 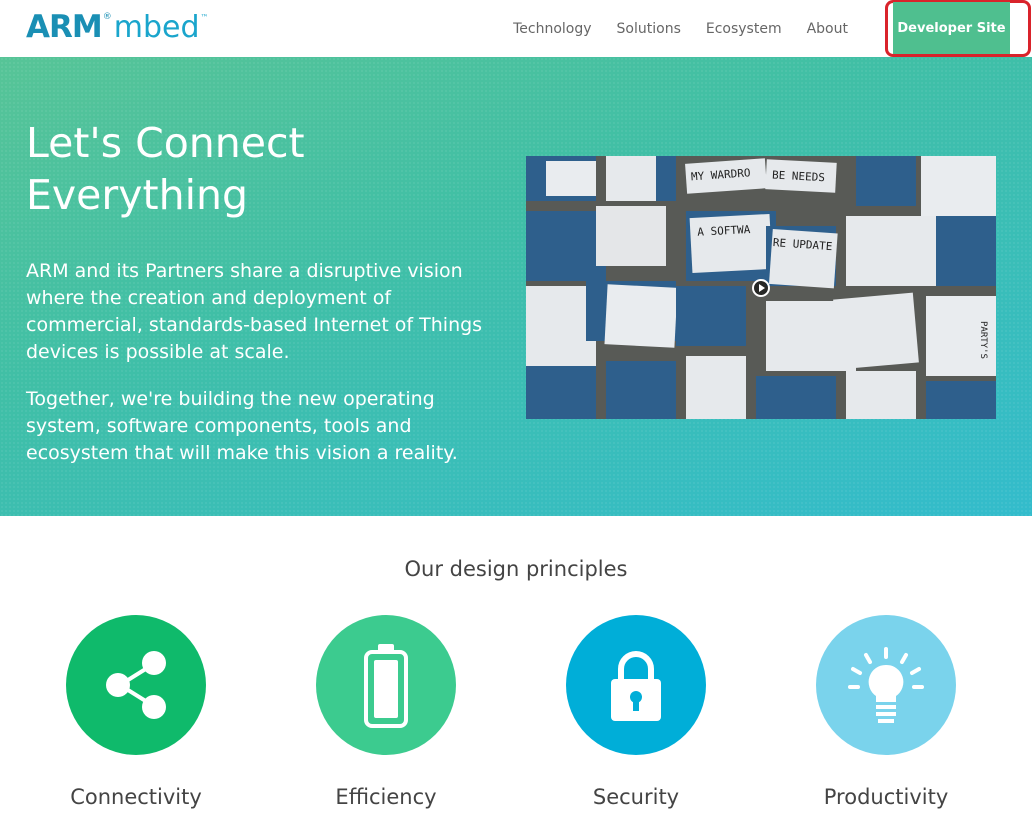 I want to click on lightbulb-icon, so click(x=886, y=685).